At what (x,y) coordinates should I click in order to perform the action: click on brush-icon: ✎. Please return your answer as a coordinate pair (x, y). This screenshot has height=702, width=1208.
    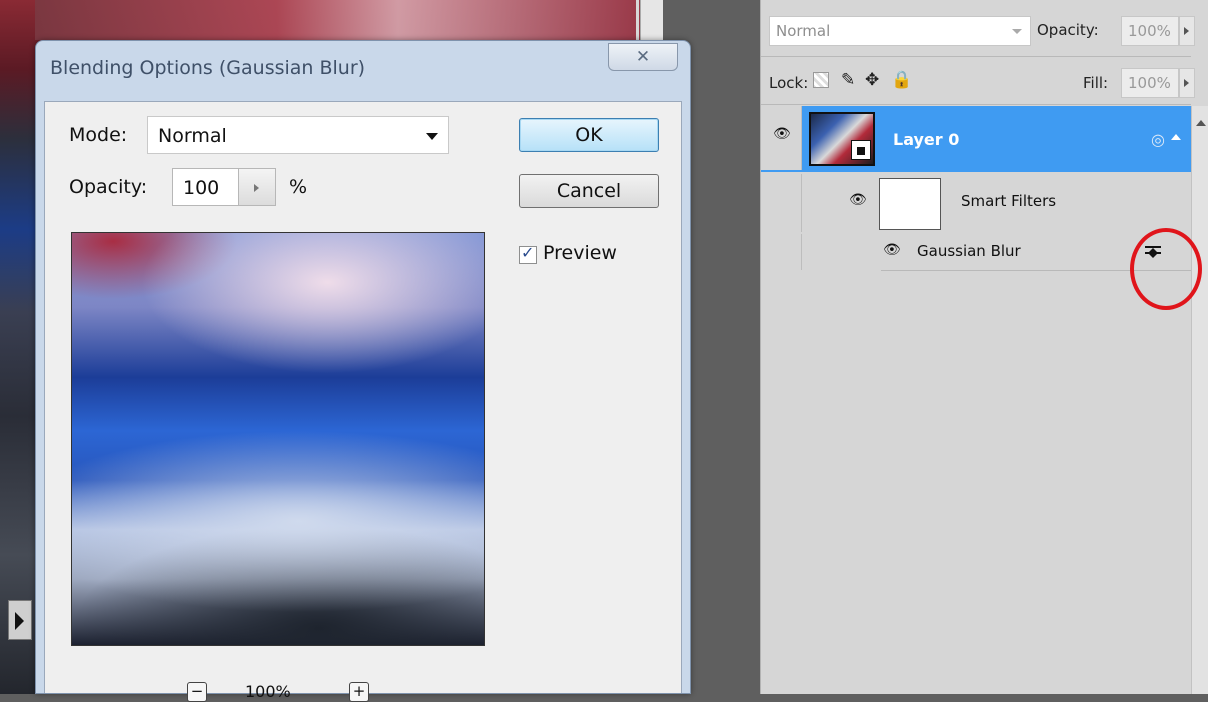
    Looking at the image, I should click on (848, 80).